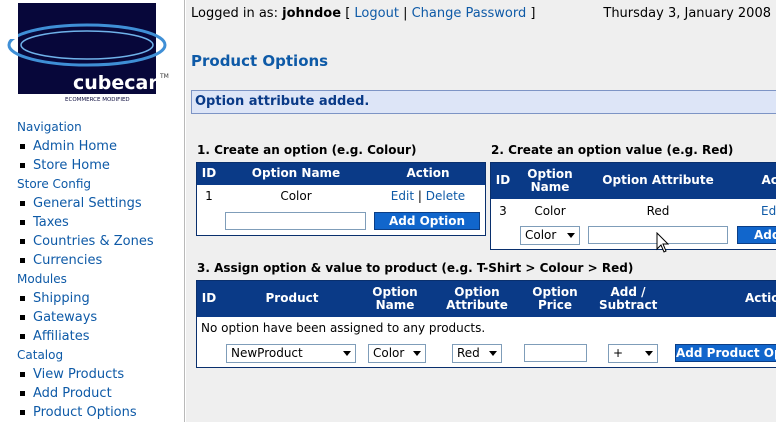 Image resolution: width=776 pixels, height=422 pixels. I want to click on flash-message: Option attribute added., so click(483, 102).